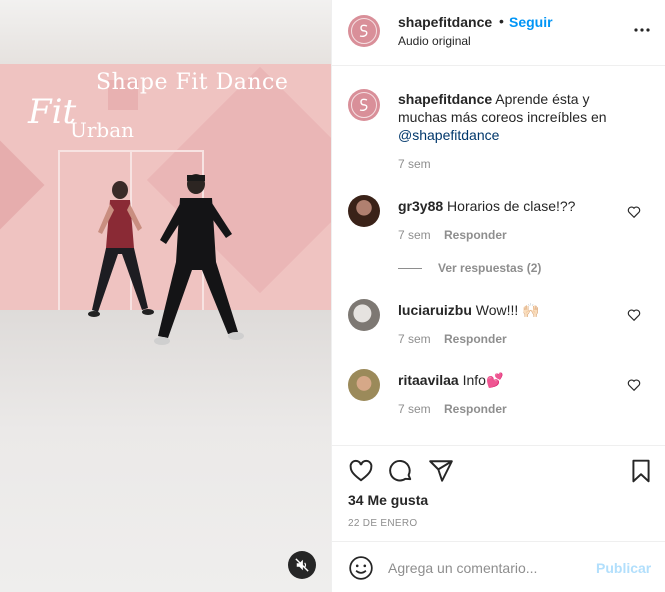  I want to click on caption-time: 7 sem, so click(414, 164).